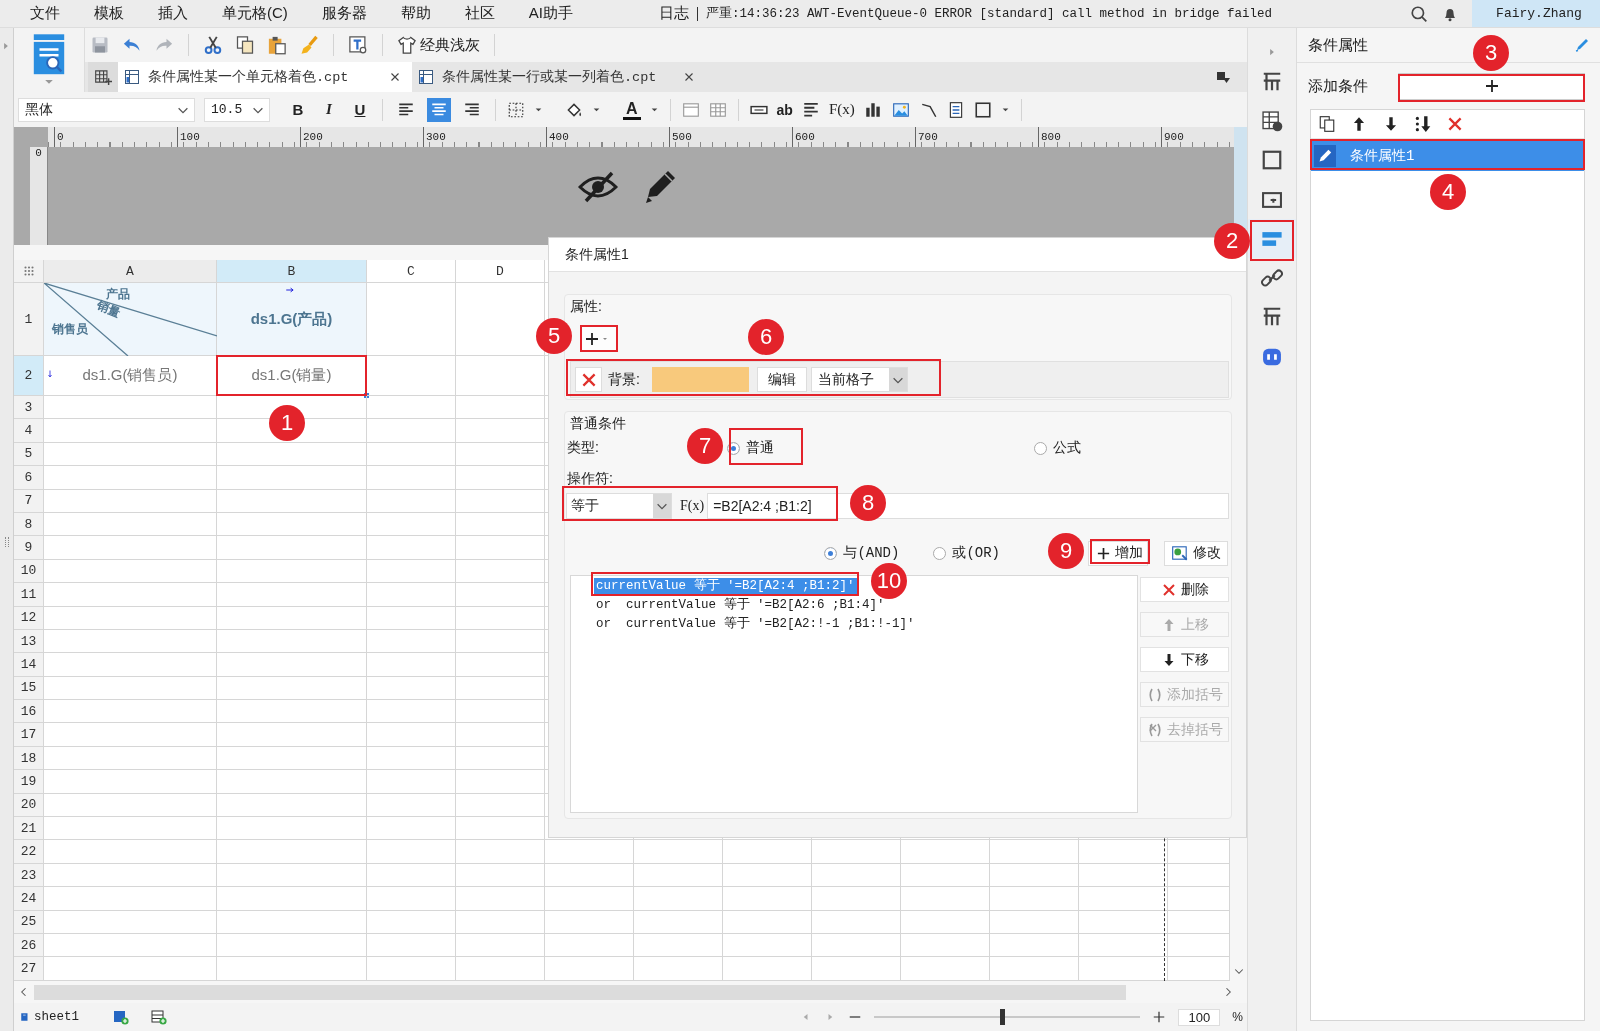 The image size is (1600, 1031). What do you see at coordinates (109, 13) in the screenshot?
I see `menu-item: 模板` at bounding box center [109, 13].